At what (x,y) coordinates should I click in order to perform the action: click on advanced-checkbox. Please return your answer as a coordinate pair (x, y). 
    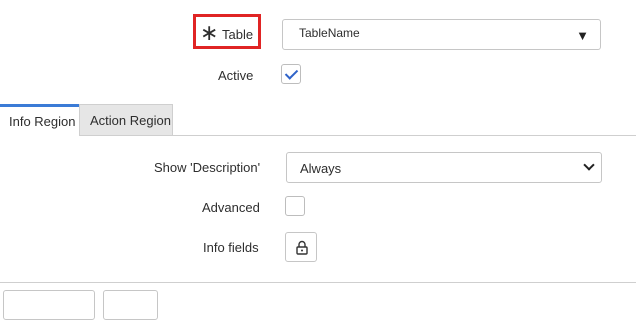
    Looking at the image, I should click on (295, 206).